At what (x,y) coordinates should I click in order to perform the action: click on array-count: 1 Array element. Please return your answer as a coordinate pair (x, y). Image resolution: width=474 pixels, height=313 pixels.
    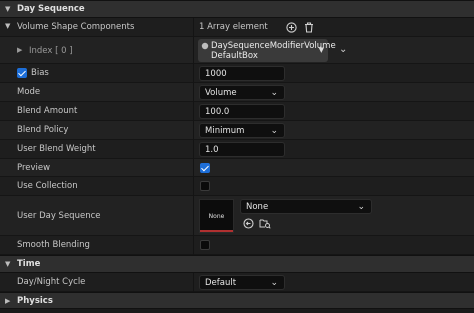
    Looking at the image, I should click on (233, 27).